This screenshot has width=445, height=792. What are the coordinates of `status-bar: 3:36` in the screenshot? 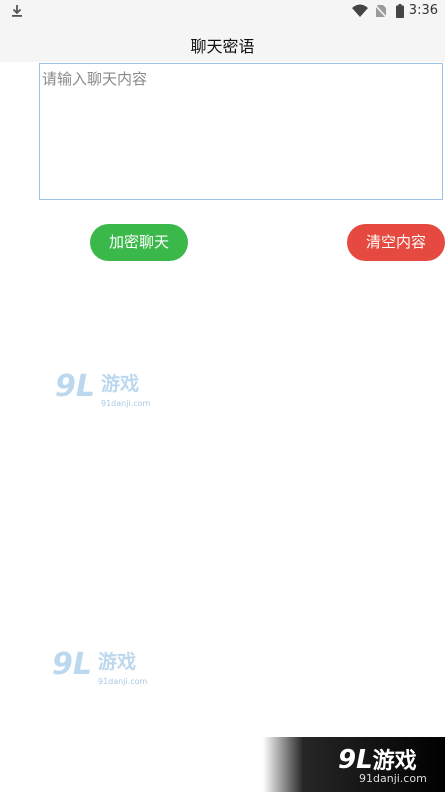 It's located at (222, 12).